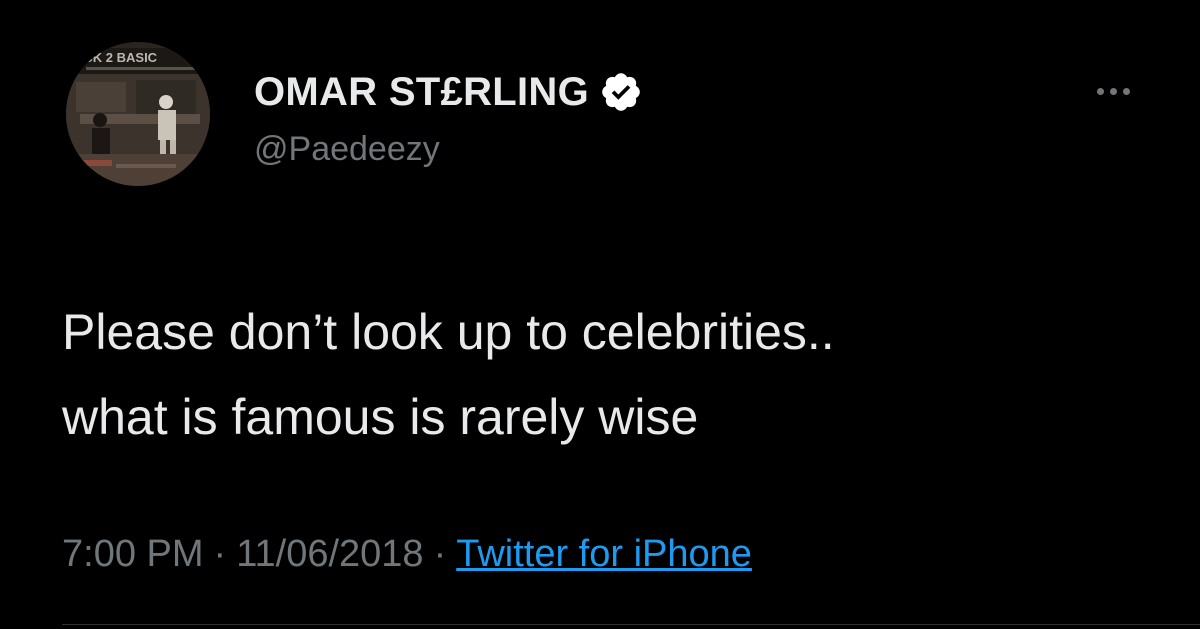 Image resolution: width=1200 pixels, height=629 pixels. What do you see at coordinates (448, 332) in the screenshot?
I see `tweet-text-line: Please don’t look up to celebrities..` at bounding box center [448, 332].